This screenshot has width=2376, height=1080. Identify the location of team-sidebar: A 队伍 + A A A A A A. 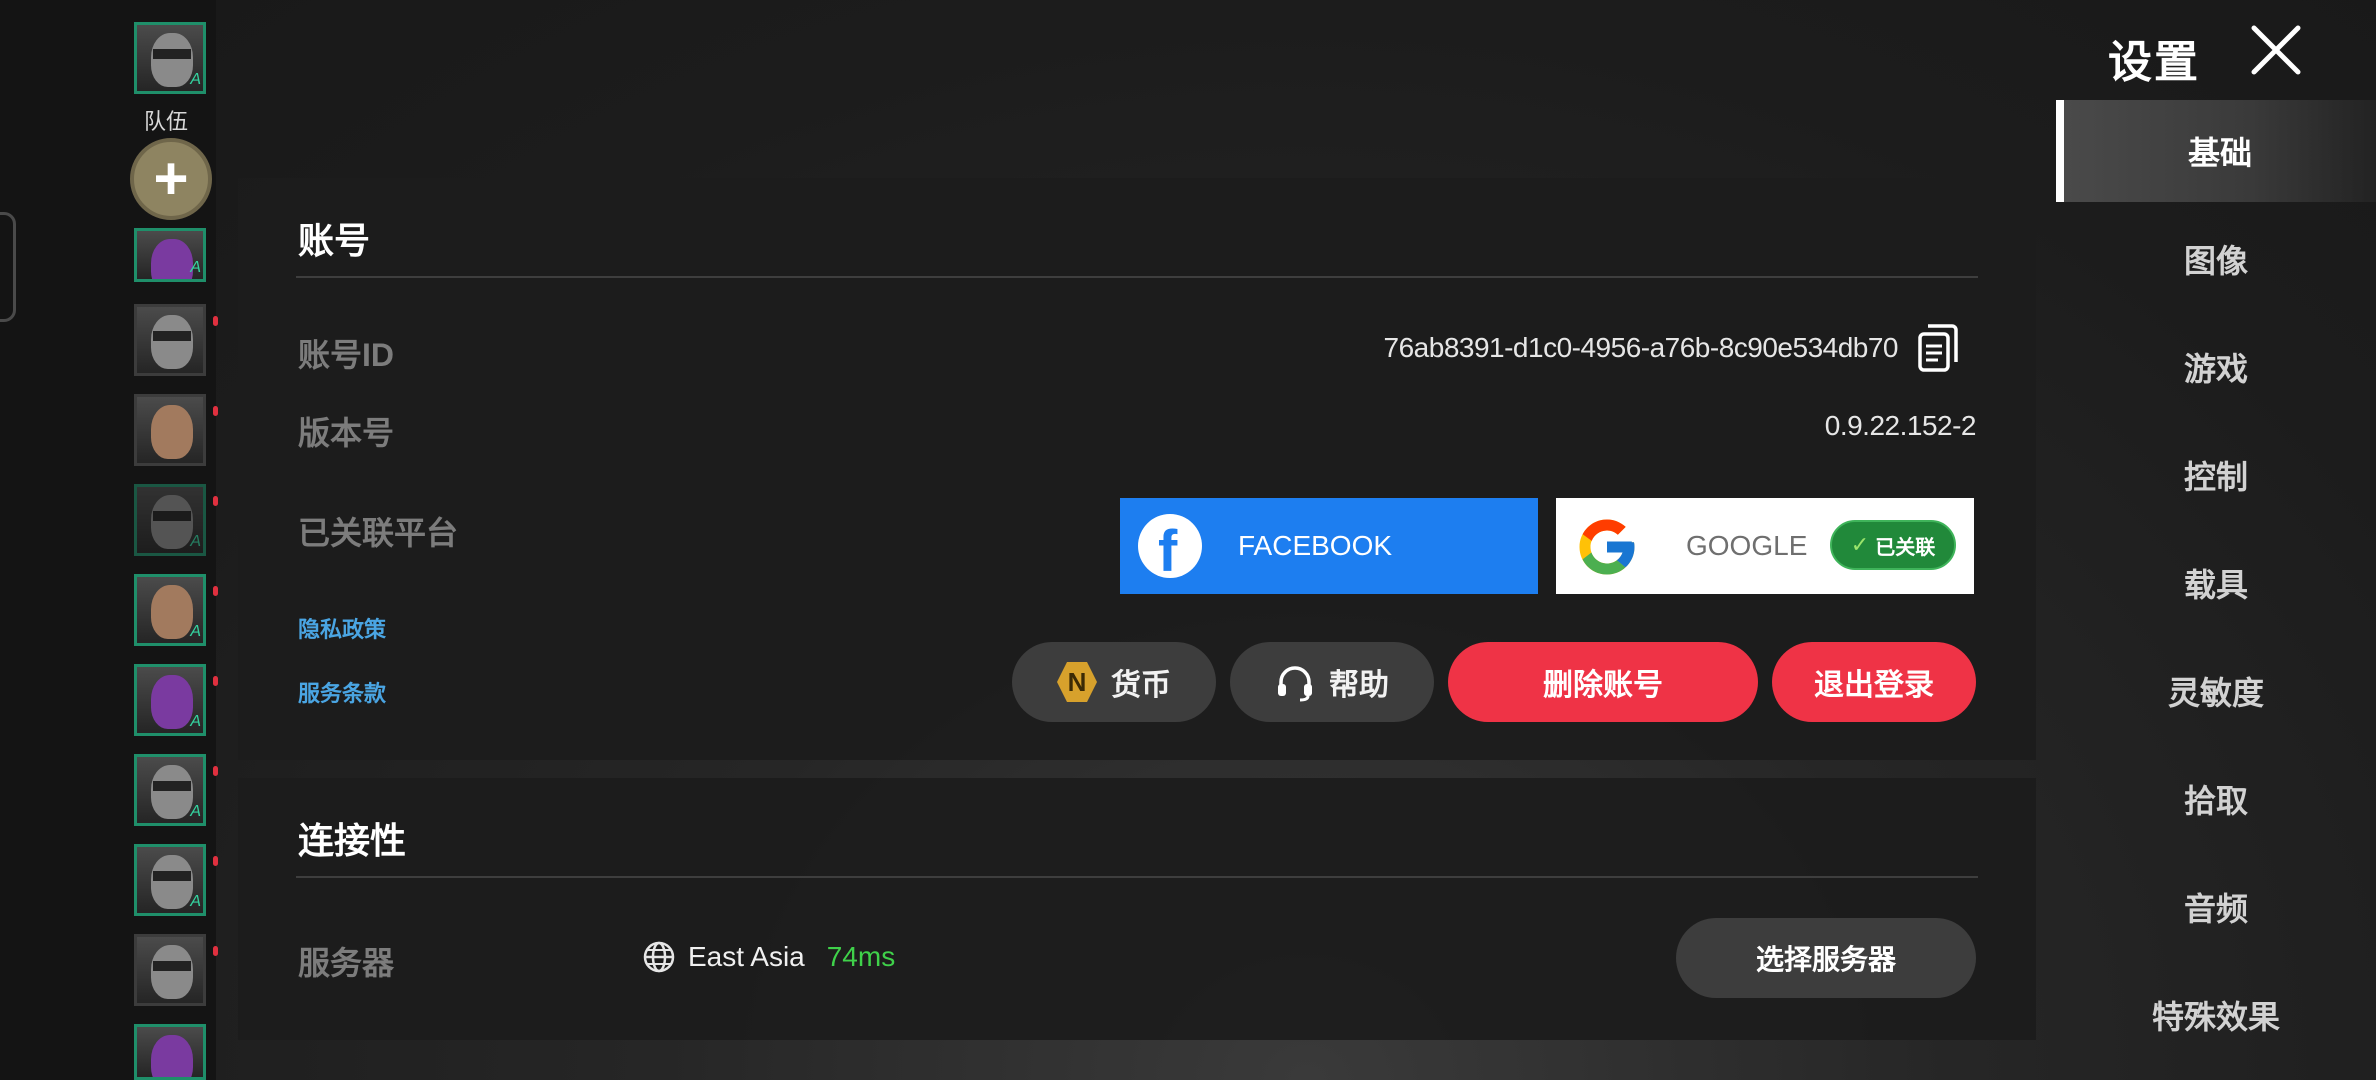
(109, 540).